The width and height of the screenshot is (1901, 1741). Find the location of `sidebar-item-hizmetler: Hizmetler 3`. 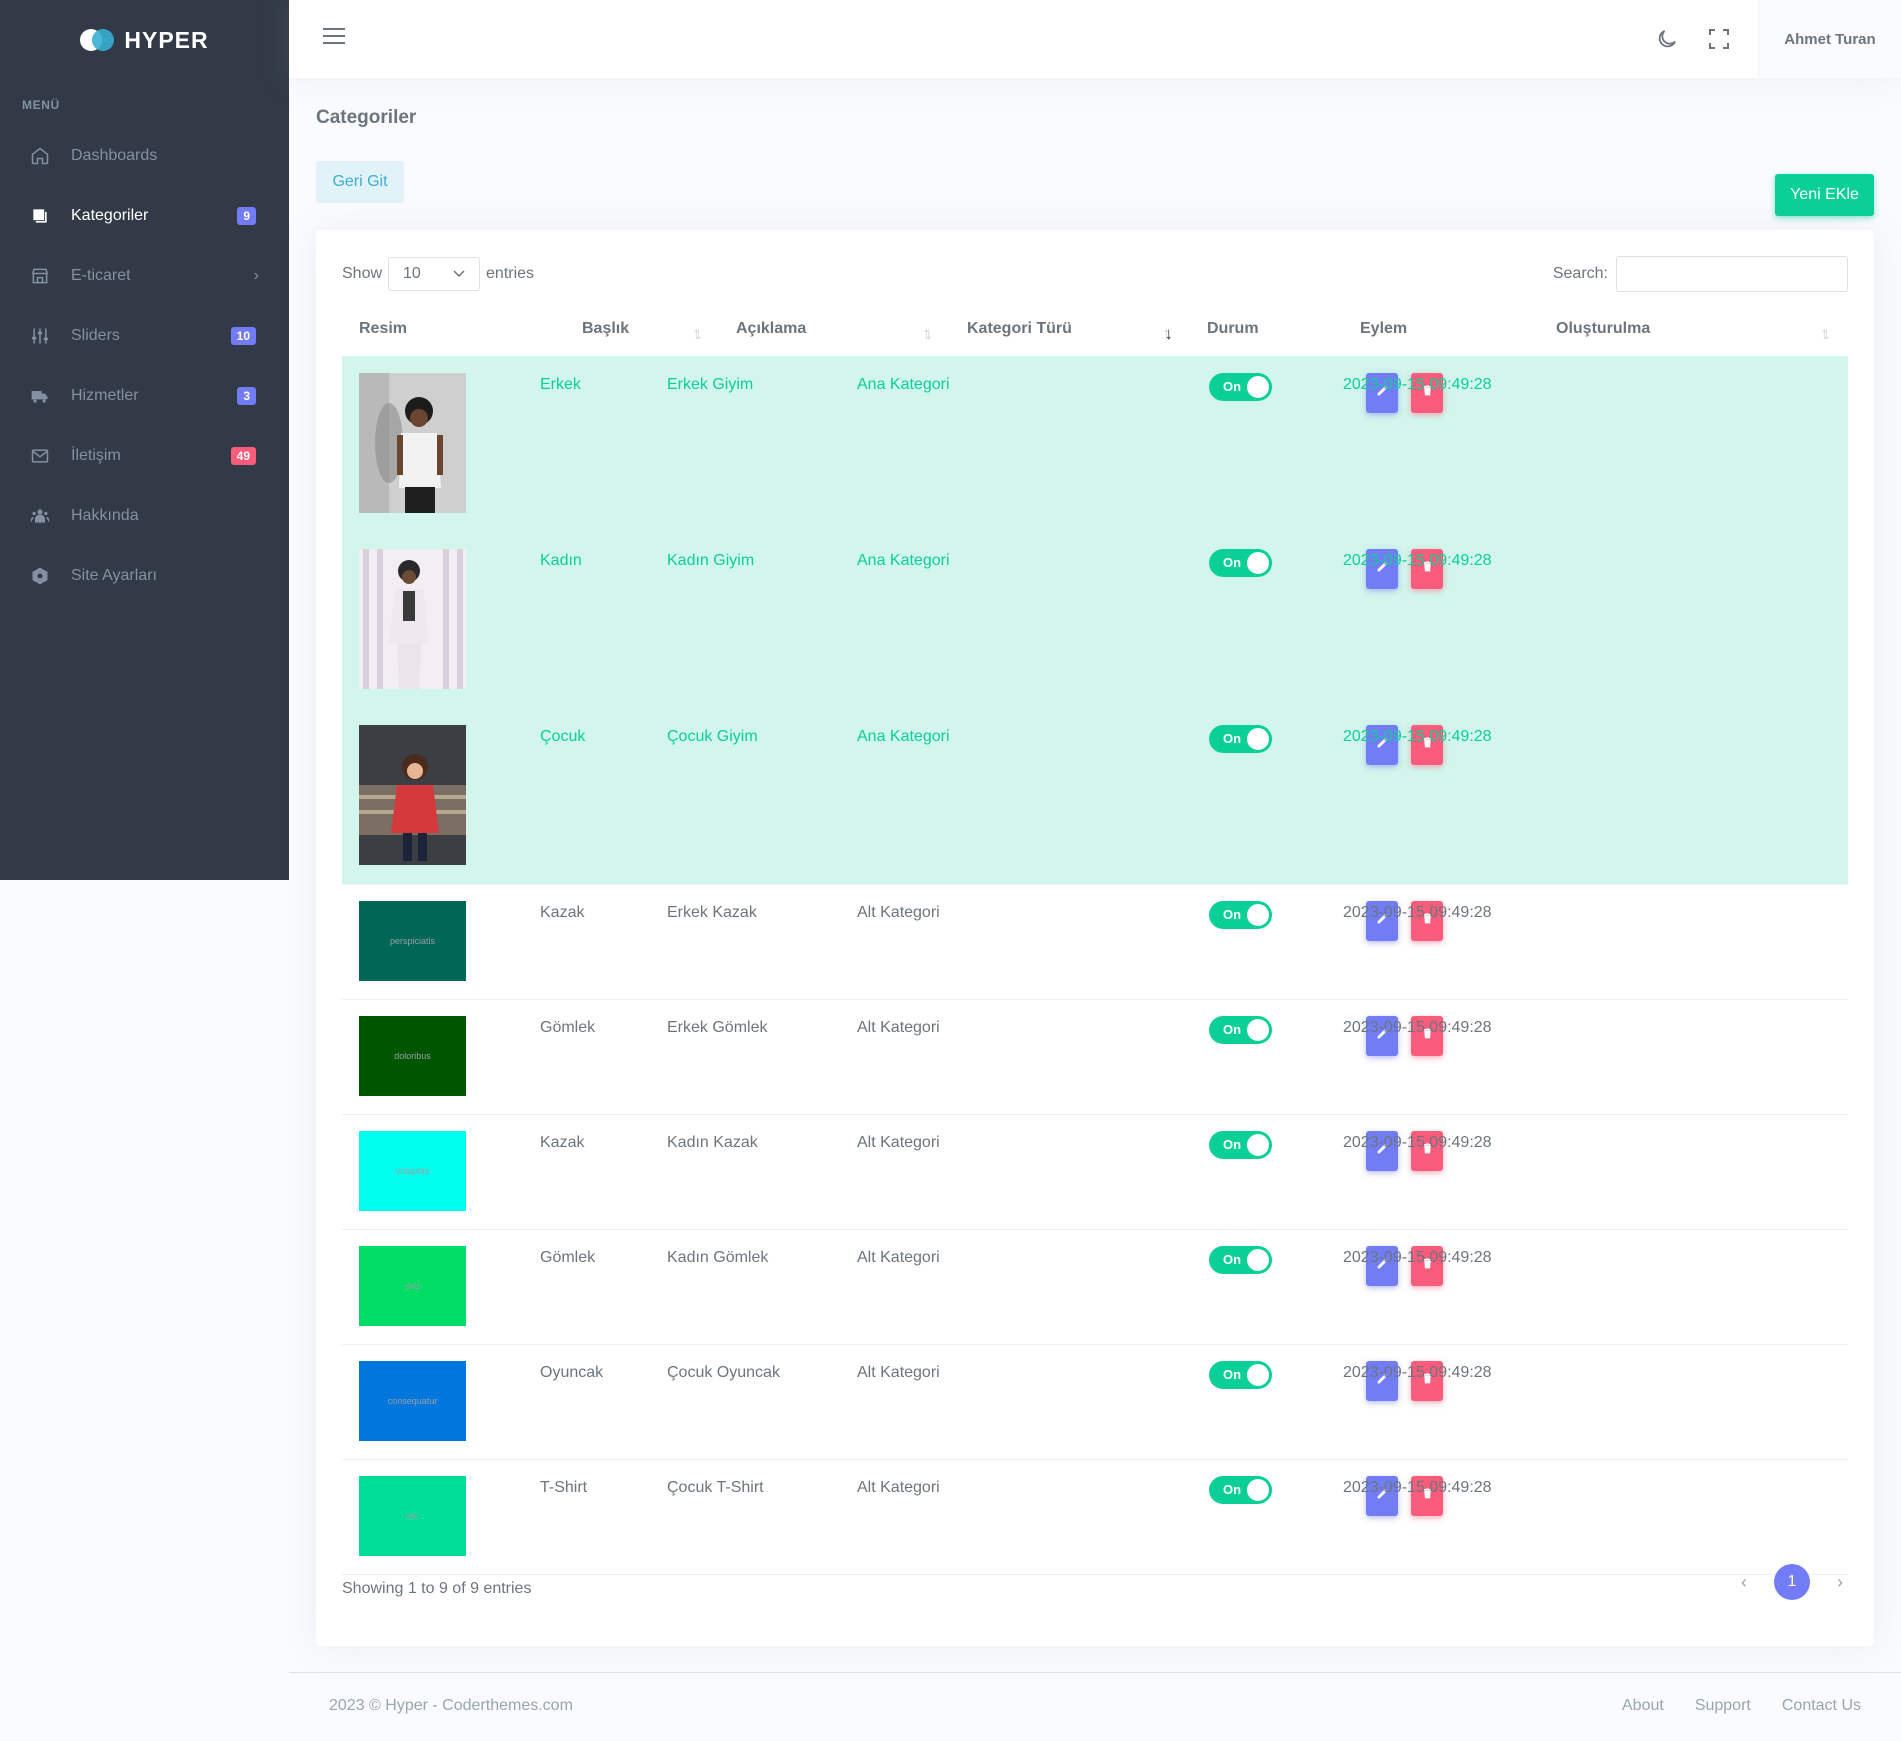

sidebar-item-hizmetler: Hizmetler 3 is located at coordinates (144, 396).